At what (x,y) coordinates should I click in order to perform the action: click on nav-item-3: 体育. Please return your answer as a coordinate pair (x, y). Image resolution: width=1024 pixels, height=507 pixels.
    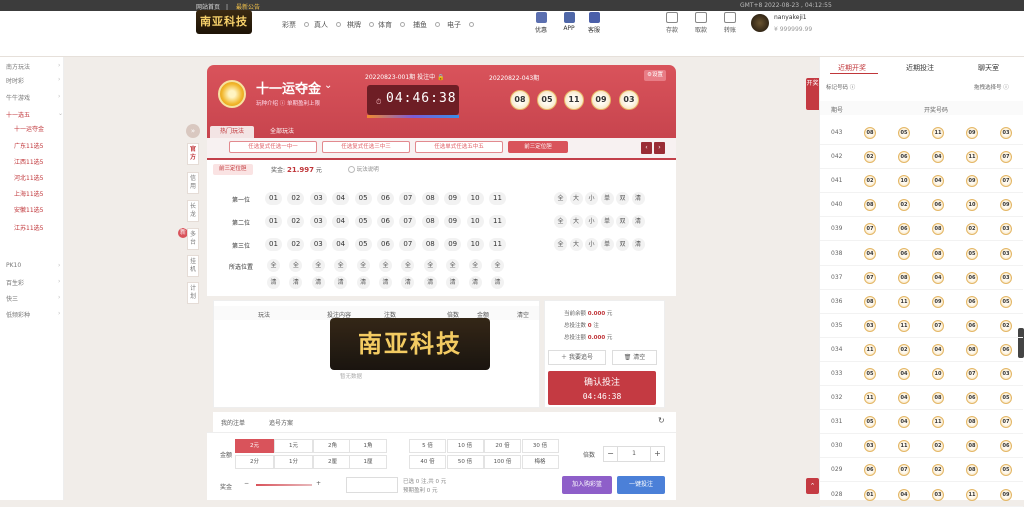
    Looking at the image, I should click on (385, 25).